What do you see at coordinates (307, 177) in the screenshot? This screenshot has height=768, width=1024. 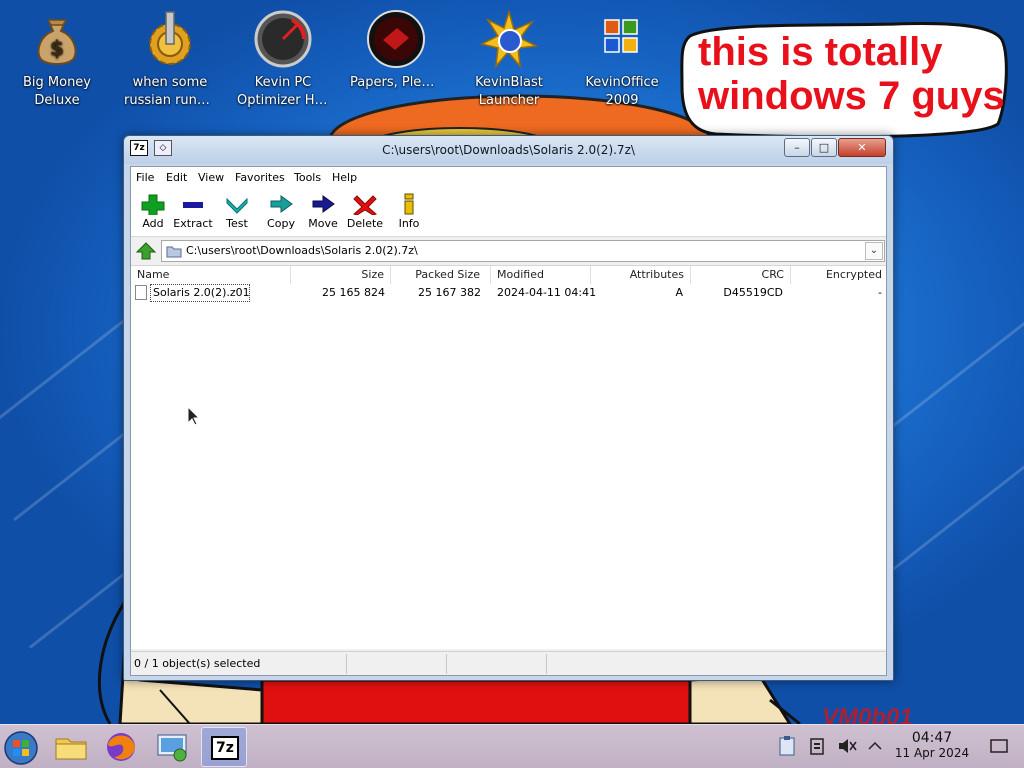 I see `menu-tools: Tools` at bounding box center [307, 177].